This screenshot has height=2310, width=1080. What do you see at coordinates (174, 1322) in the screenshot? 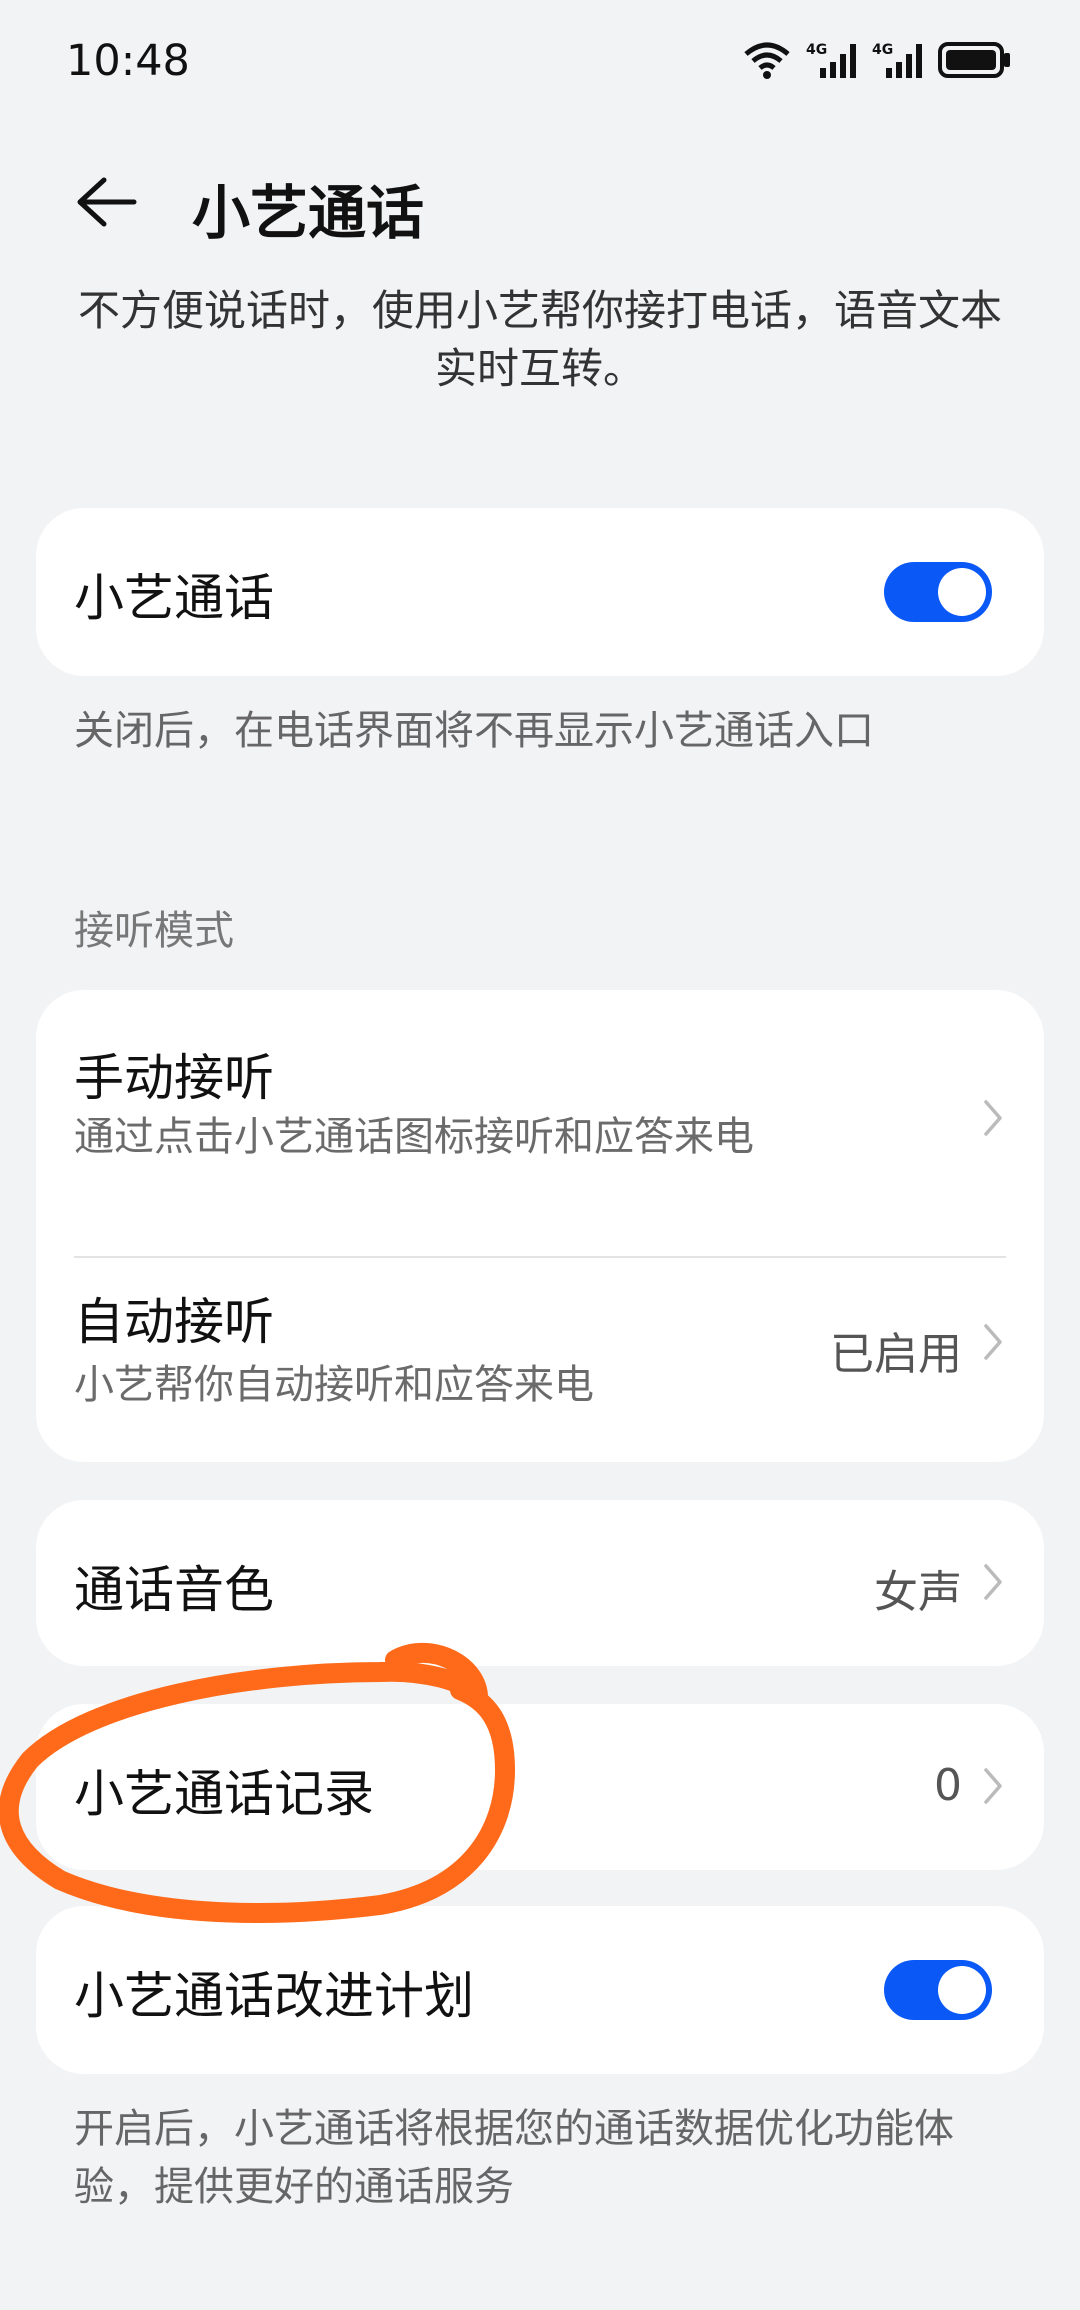
I see `auto-answer-title: 自动接听` at bounding box center [174, 1322].